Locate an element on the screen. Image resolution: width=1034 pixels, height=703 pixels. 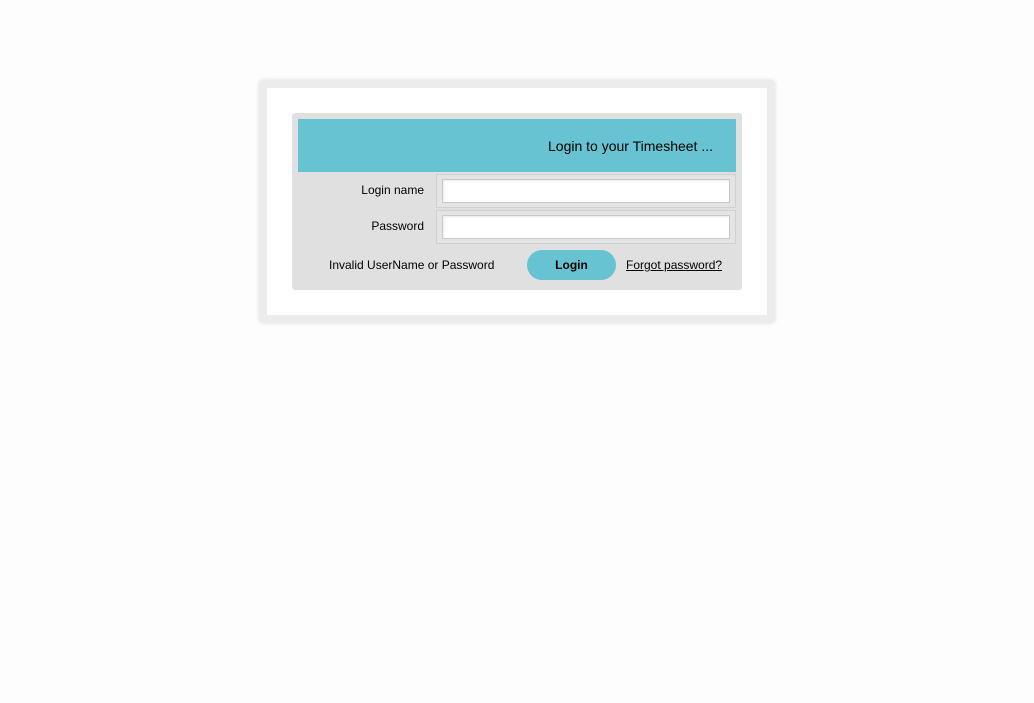
password-cell is located at coordinates (586, 227).